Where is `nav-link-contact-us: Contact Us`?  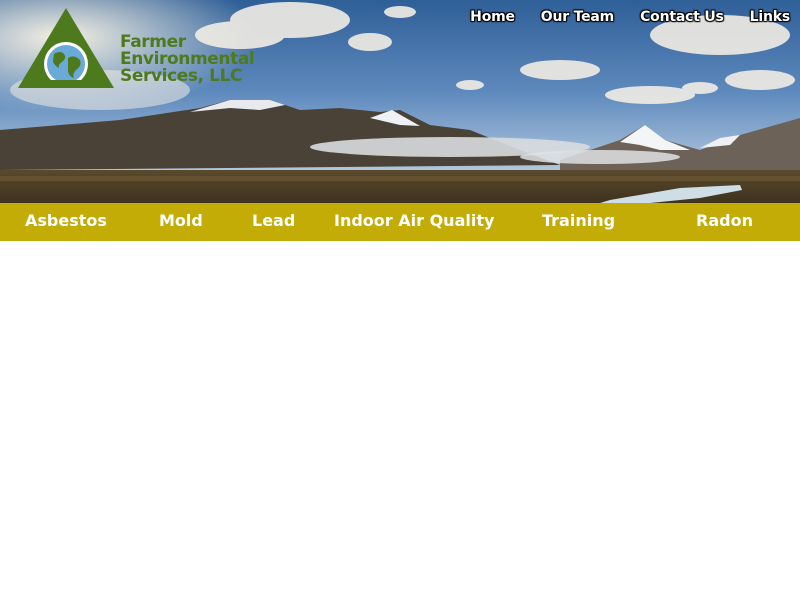 nav-link-contact-us: Contact Us is located at coordinates (682, 17).